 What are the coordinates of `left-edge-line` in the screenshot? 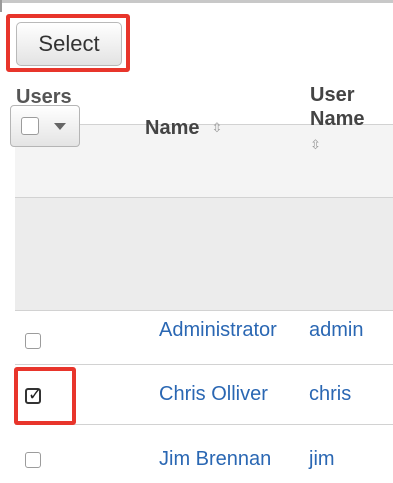 It's located at (1, 6).